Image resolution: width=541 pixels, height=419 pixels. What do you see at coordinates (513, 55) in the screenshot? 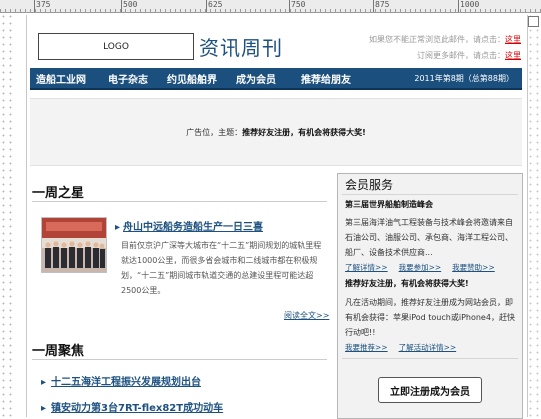
I see `subscribe-link: 这里` at bounding box center [513, 55].